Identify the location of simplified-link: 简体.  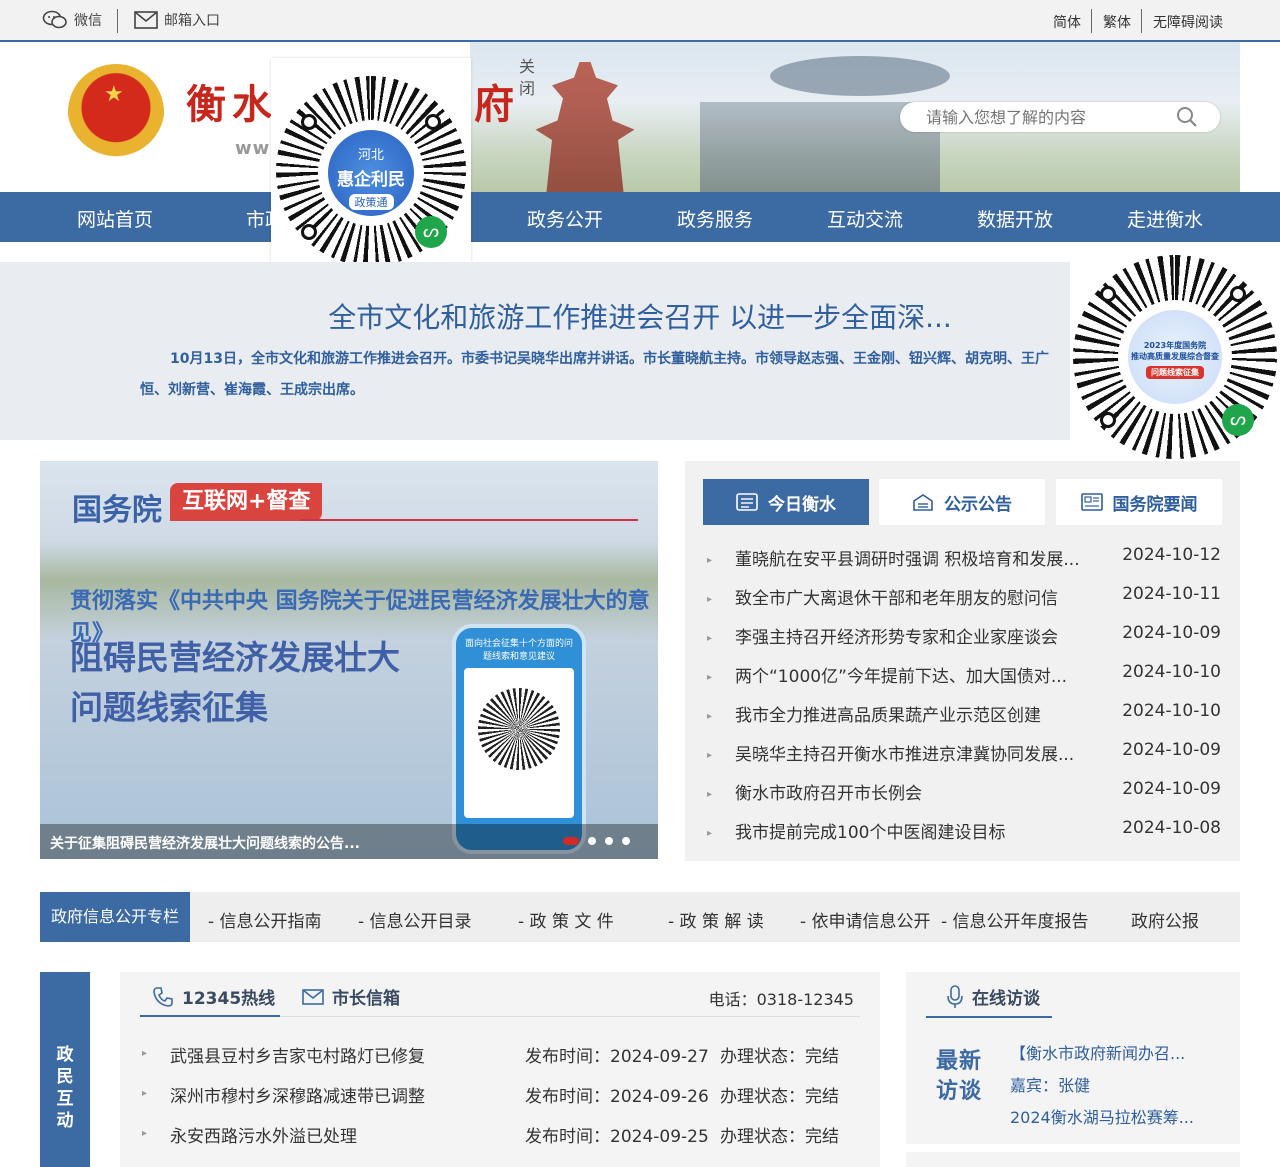
(1067, 22).